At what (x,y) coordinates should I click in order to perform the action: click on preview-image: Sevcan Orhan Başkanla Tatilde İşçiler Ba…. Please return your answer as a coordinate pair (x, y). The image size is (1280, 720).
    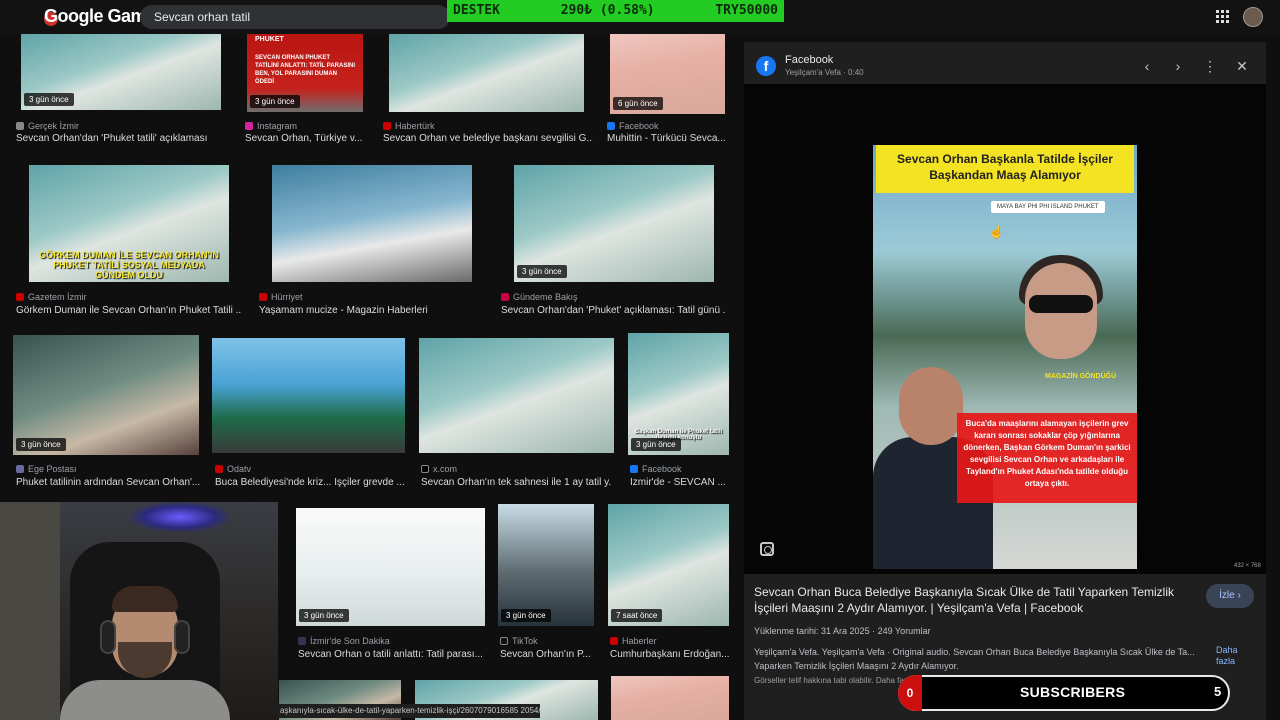
    Looking at the image, I should click on (1005, 357).